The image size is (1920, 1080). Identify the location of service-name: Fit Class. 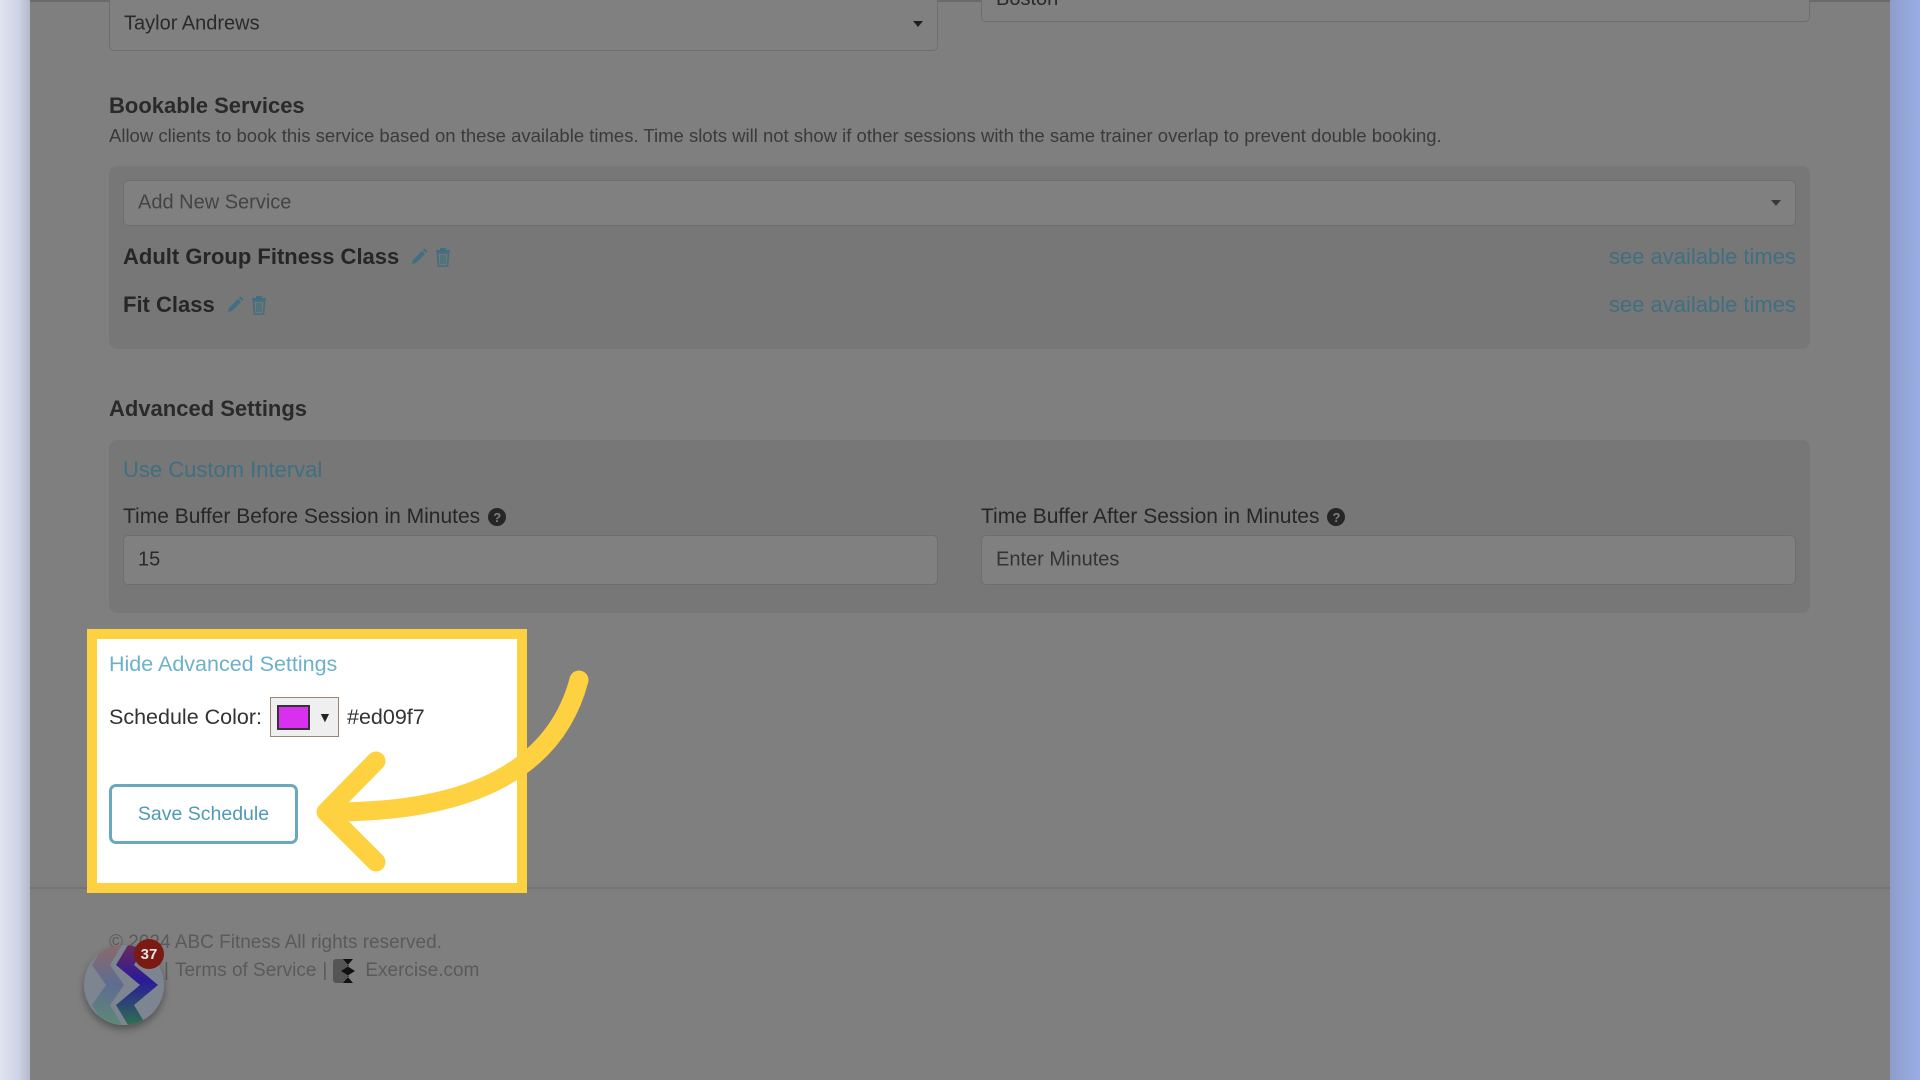
(169, 304).